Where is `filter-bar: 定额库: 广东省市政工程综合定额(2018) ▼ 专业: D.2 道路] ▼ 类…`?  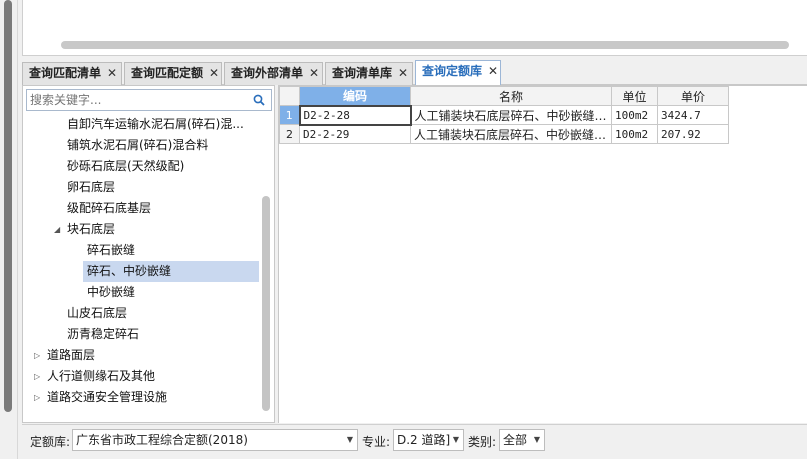
filter-bar: 定额库: 广东省市政工程综合定额(2018) ▼ 专业: D.2 道路] ▼ 类… is located at coordinates (414, 439).